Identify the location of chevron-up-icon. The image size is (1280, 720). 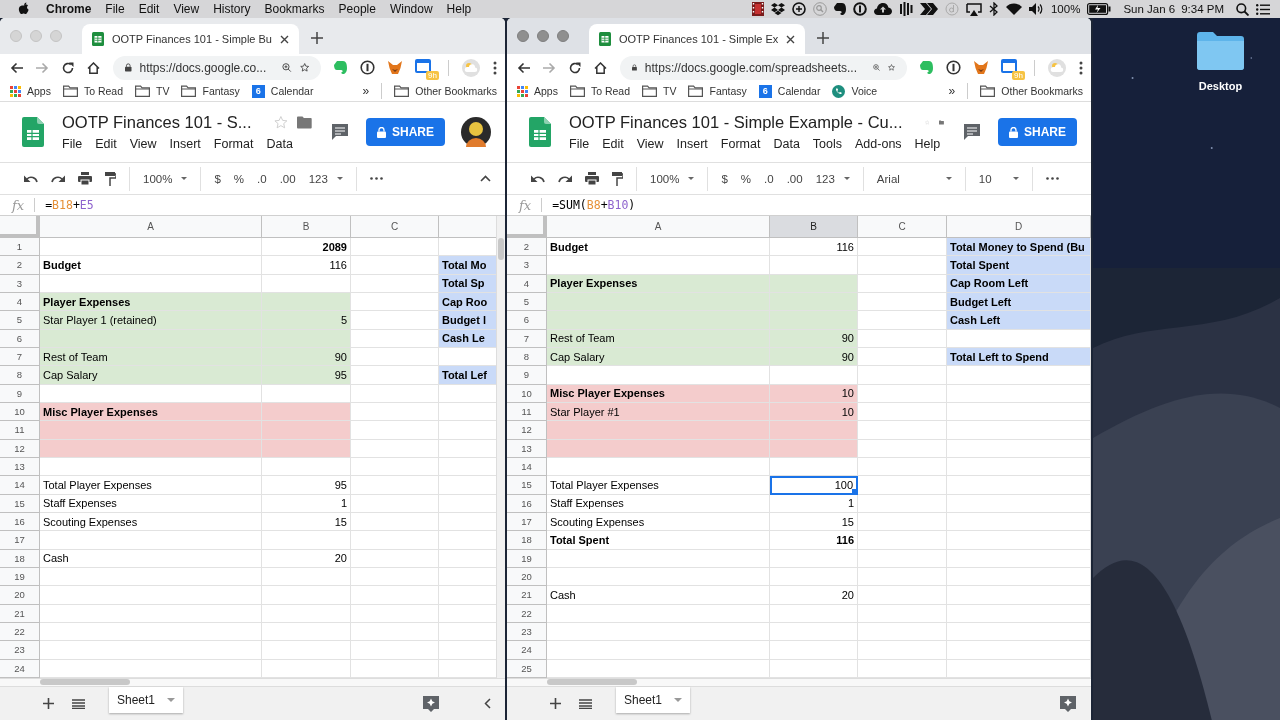
(485, 178).